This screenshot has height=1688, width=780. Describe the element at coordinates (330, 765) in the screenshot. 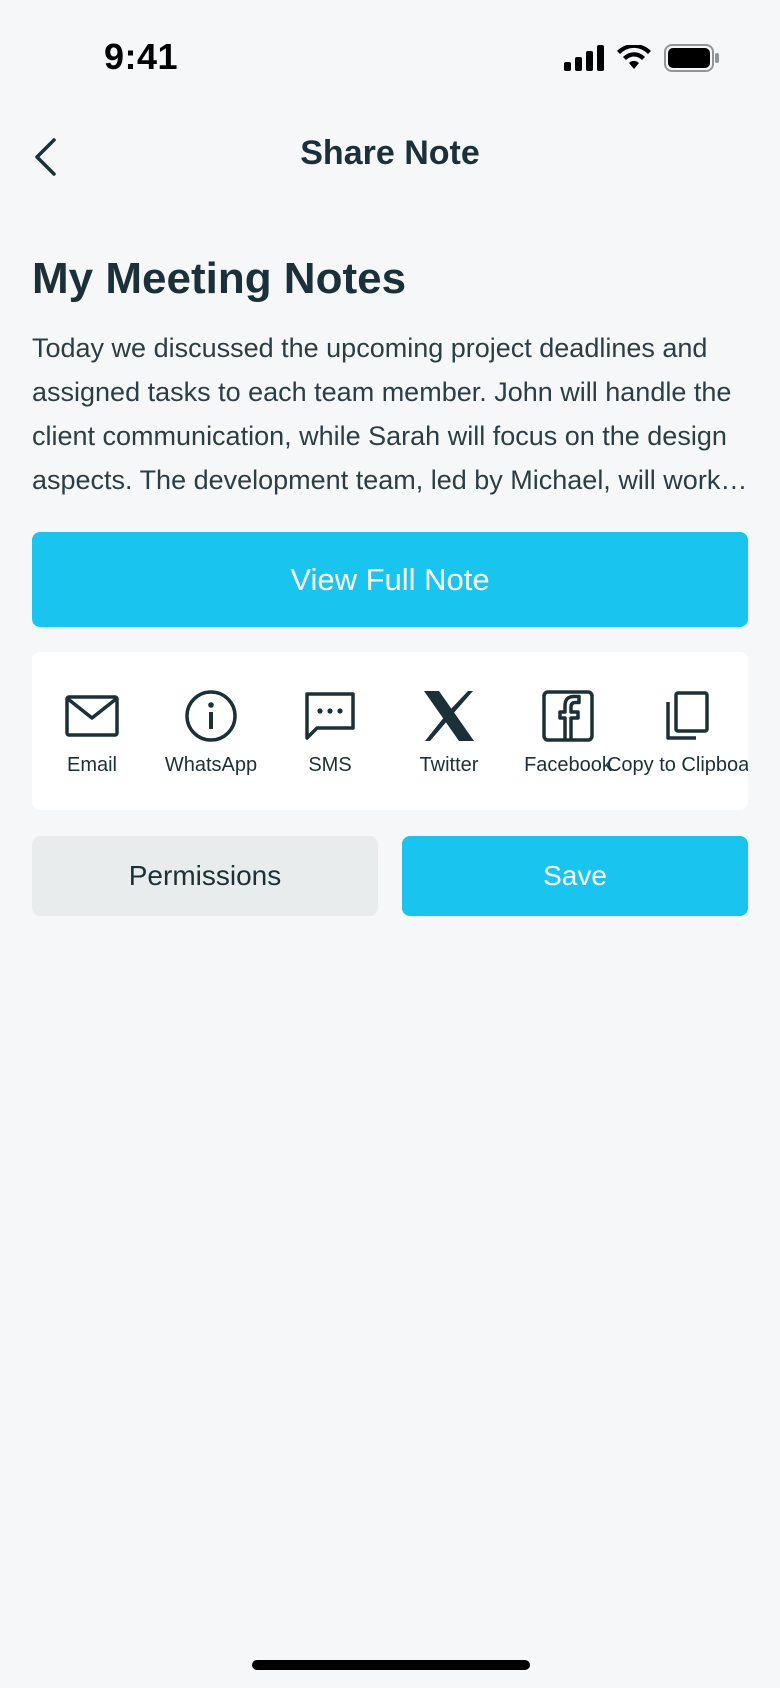

I see `share-option-label: SMS` at that location.